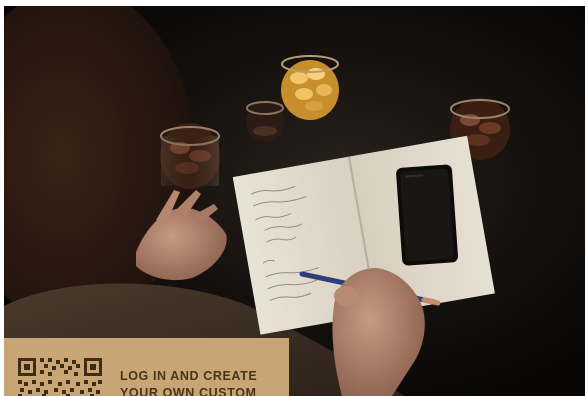 The width and height of the screenshot is (588, 396). Describe the element at coordinates (427, 215) in the screenshot. I see `smartphone` at that location.